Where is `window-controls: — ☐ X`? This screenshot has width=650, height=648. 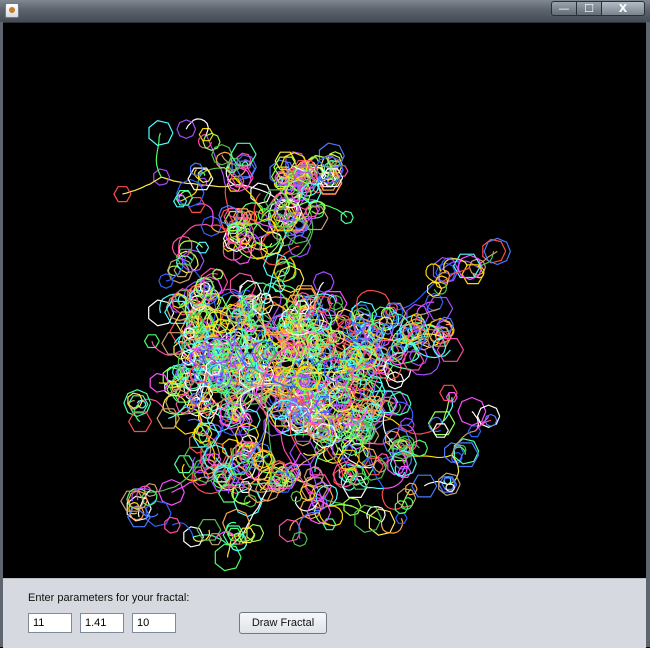
window-controls: — ☐ X is located at coordinates (598, 8).